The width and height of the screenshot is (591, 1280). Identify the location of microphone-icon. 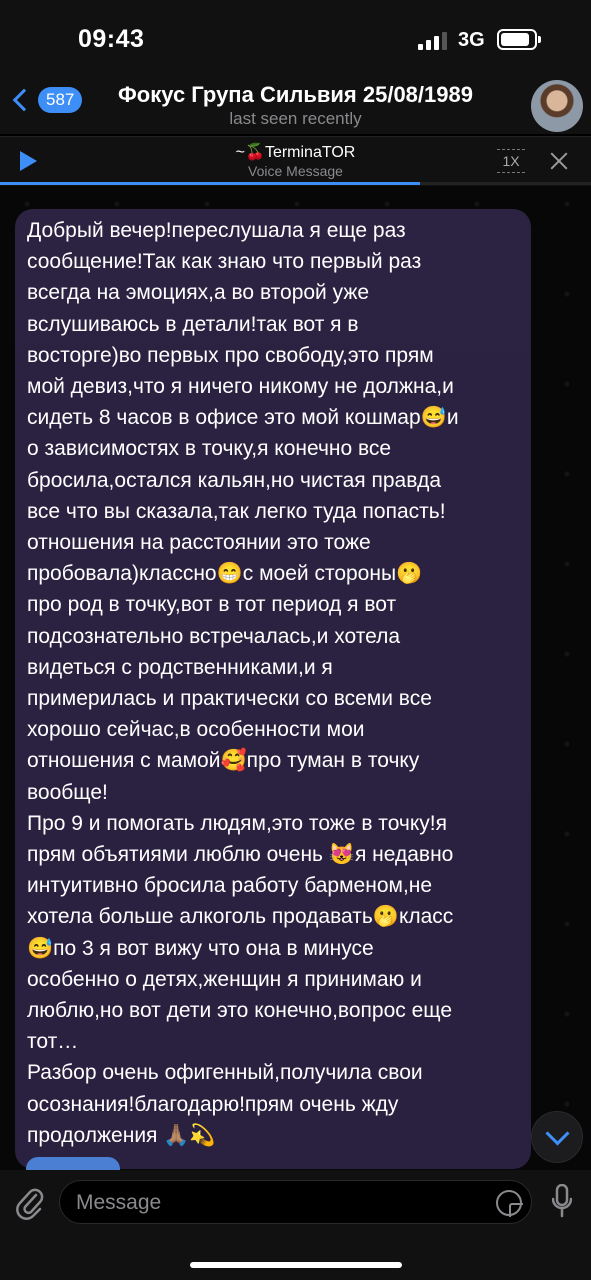
(562, 1201).